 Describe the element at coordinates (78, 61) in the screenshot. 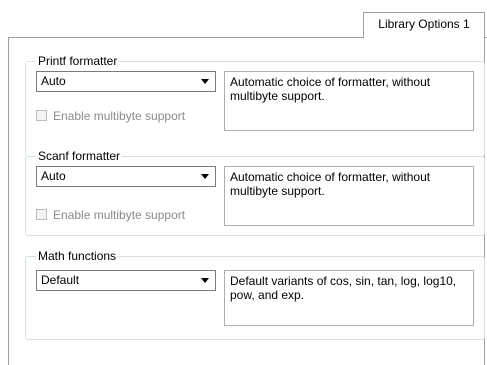

I see `printf-formatter-title: Printf formatter` at that location.